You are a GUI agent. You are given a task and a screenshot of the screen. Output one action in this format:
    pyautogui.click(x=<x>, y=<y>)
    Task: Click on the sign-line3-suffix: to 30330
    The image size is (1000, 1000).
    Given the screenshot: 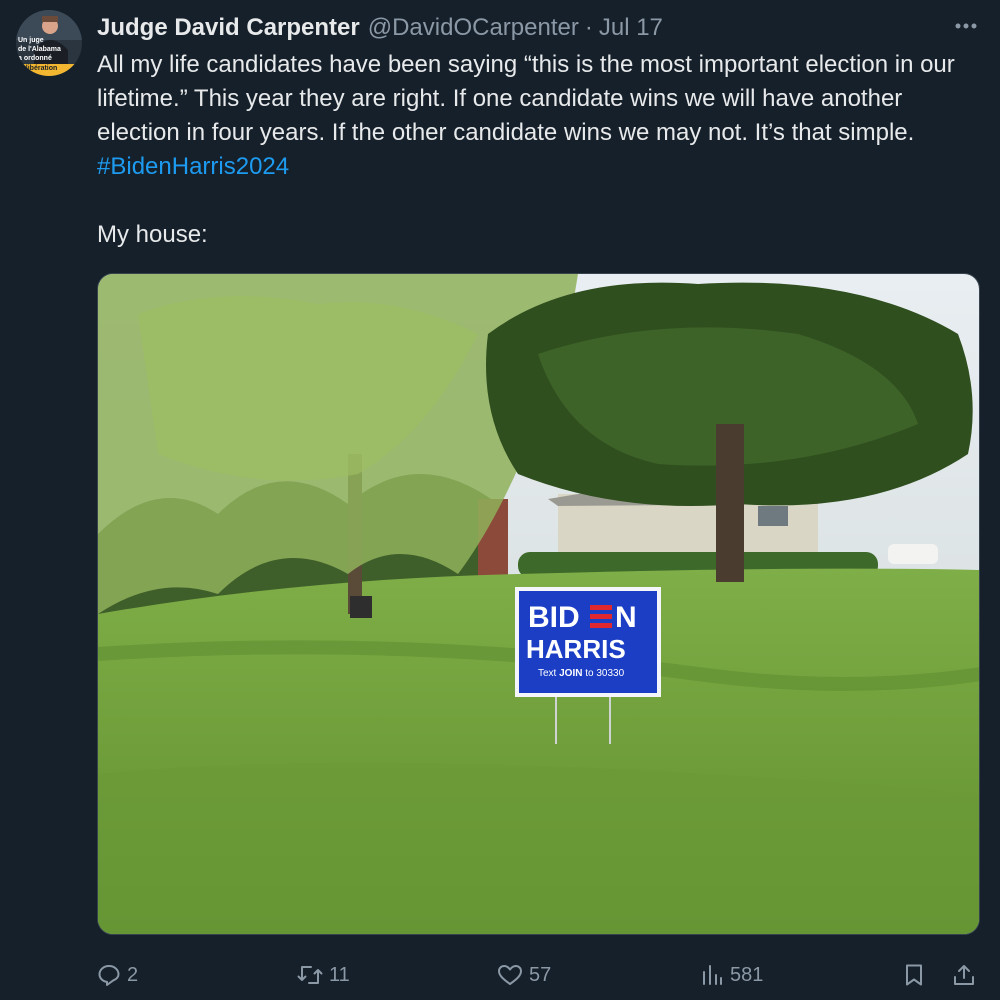 What is the action you would take?
    pyautogui.click(x=603, y=673)
    